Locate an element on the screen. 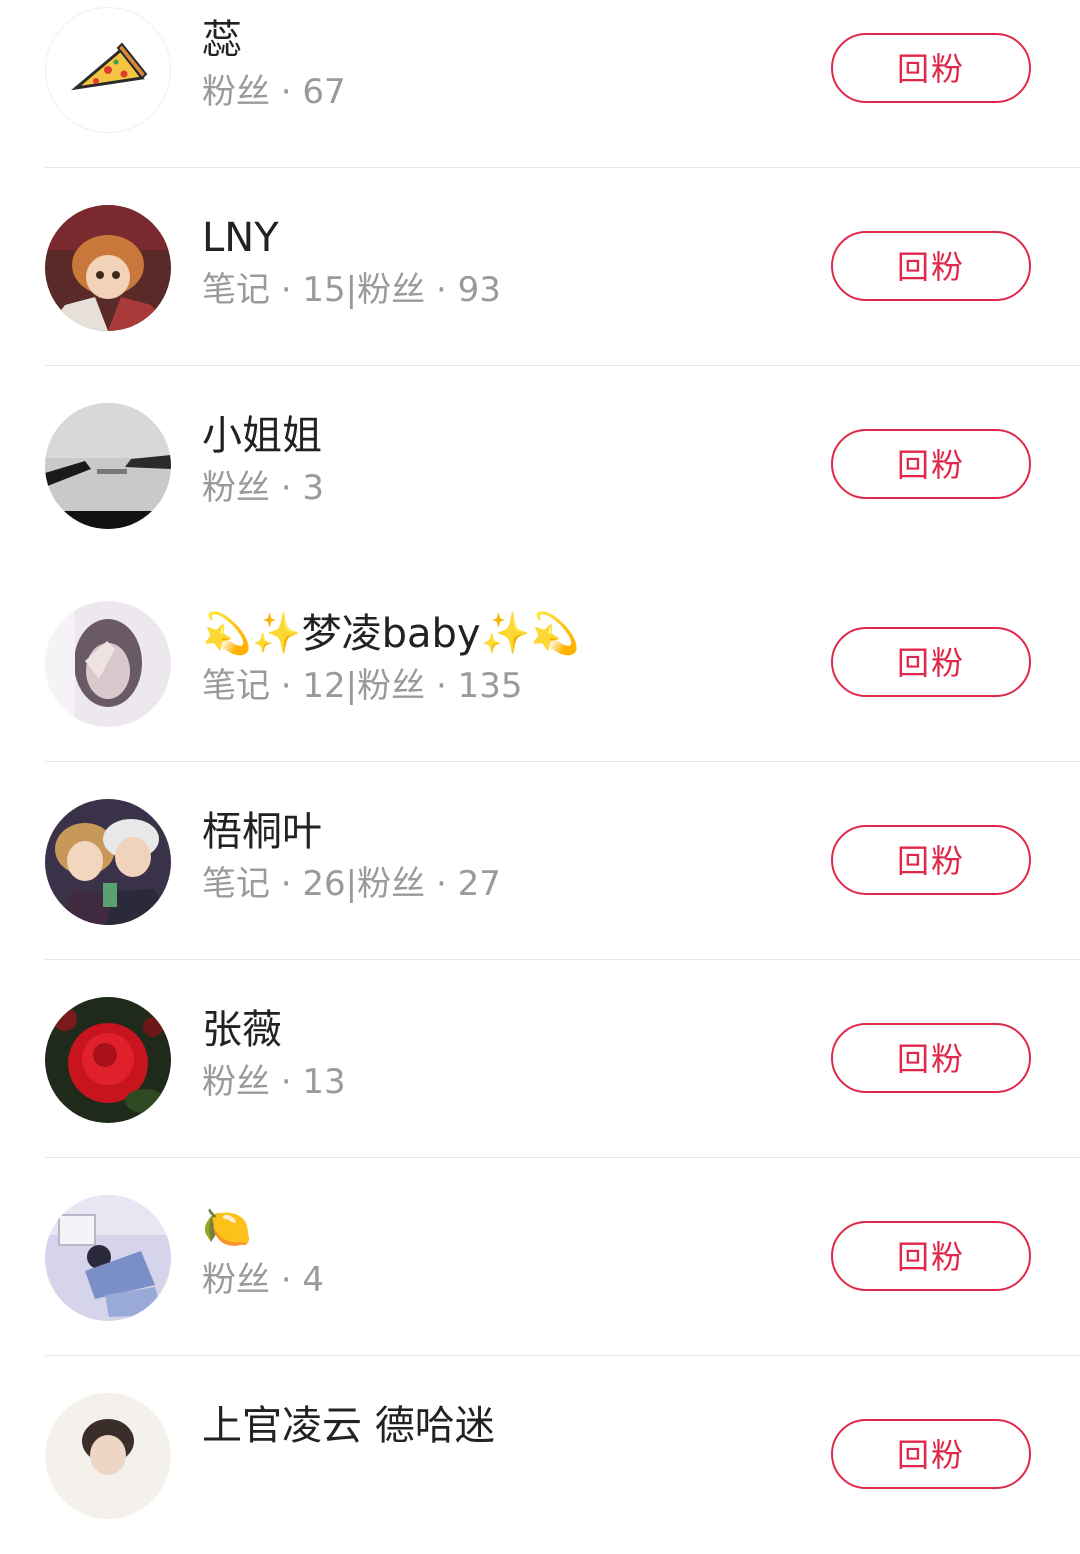 The image size is (1080, 1554). list-item: 小姐姐 粉丝 · 3 回粉 is located at coordinates (540, 465).